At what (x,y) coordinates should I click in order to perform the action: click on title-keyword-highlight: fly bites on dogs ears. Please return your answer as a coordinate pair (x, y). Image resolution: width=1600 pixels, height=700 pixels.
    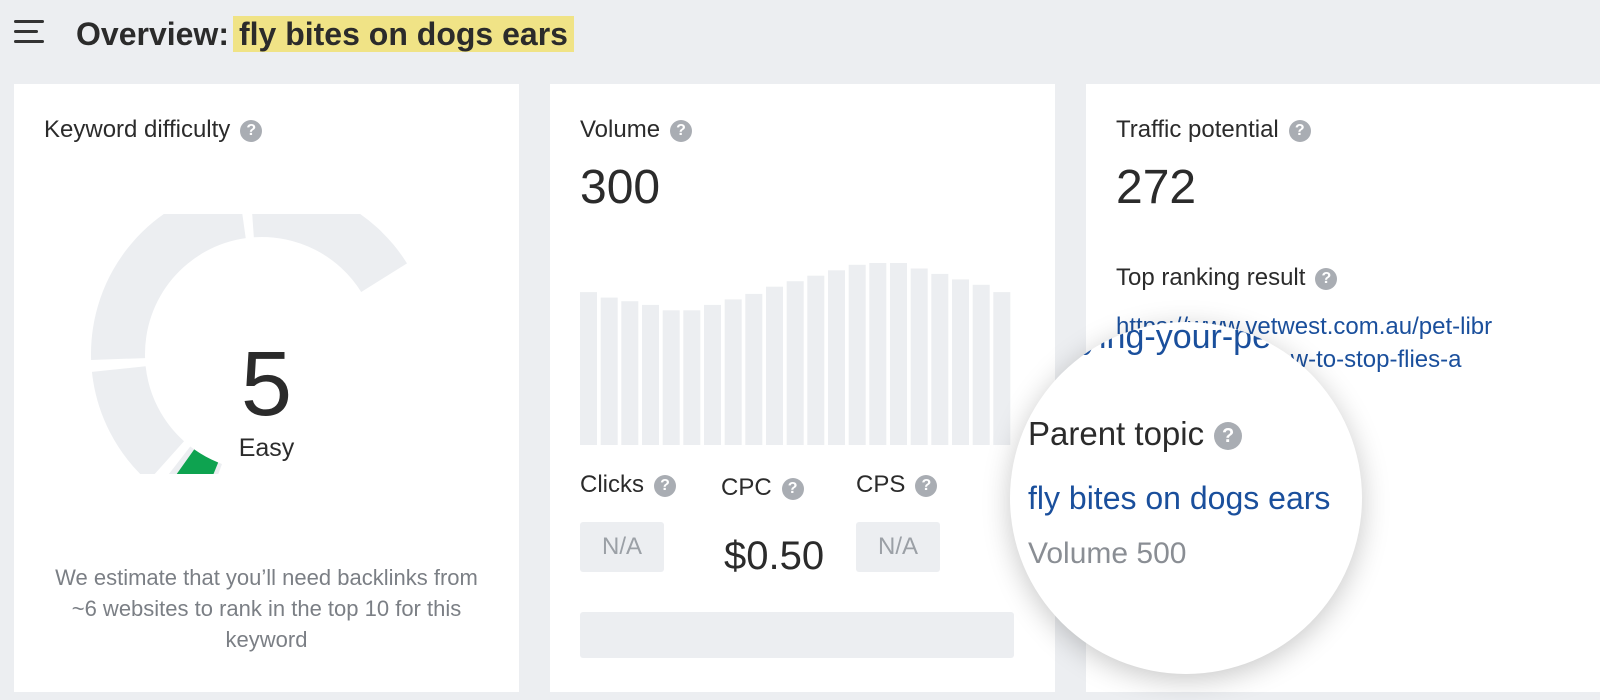
    Looking at the image, I should click on (403, 34).